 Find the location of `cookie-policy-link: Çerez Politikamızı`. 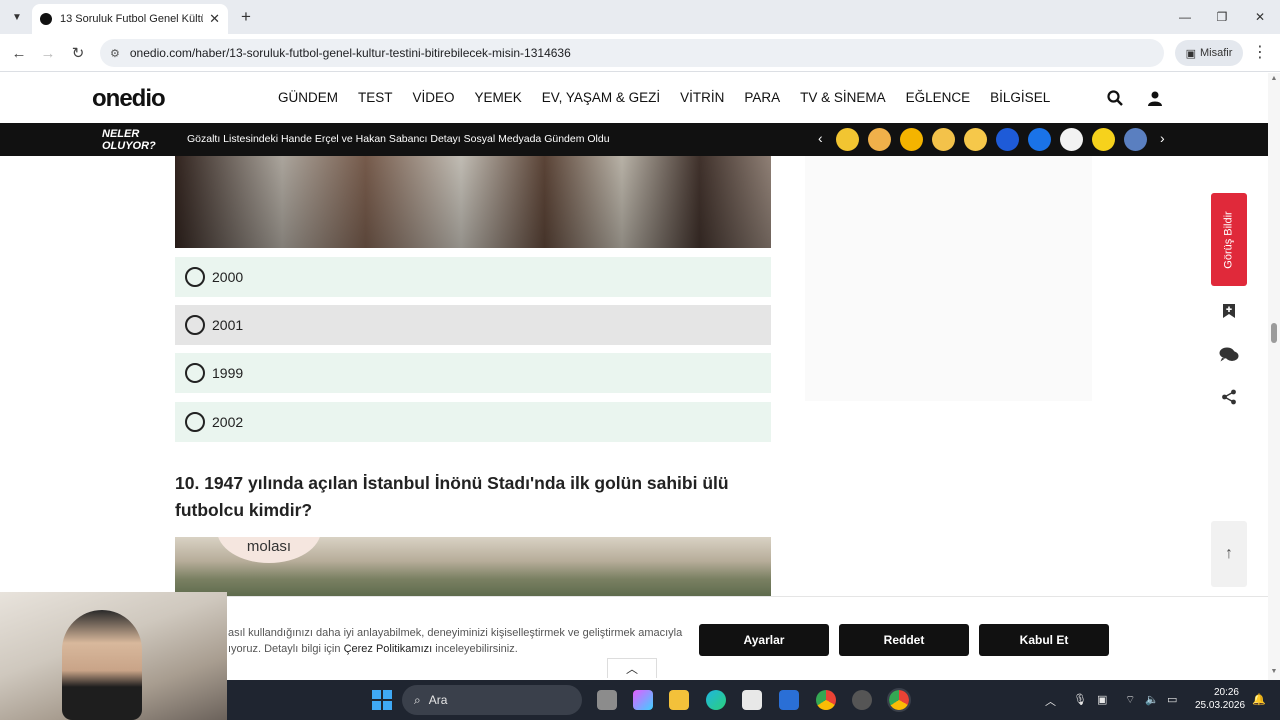

cookie-policy-link: Çerez Politikamızı is located at coordinates (388, 649).